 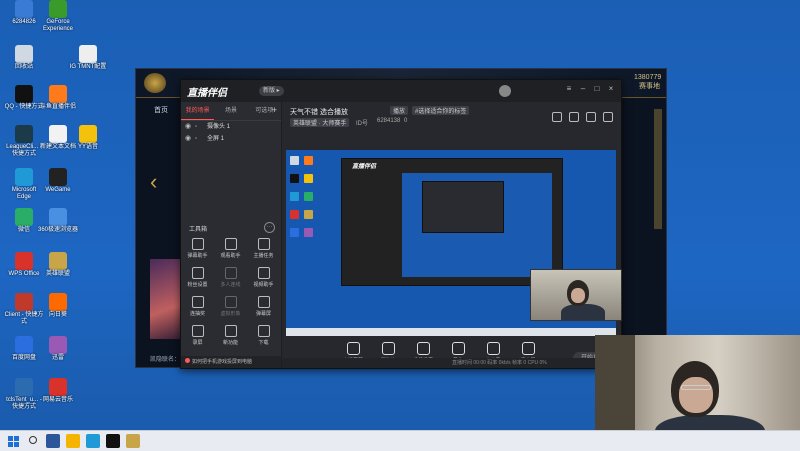 What do you see at coordinates (197, 335) in the screenshot?
I see `toolbox-item: 录屏` at bounding box center [197, 335].